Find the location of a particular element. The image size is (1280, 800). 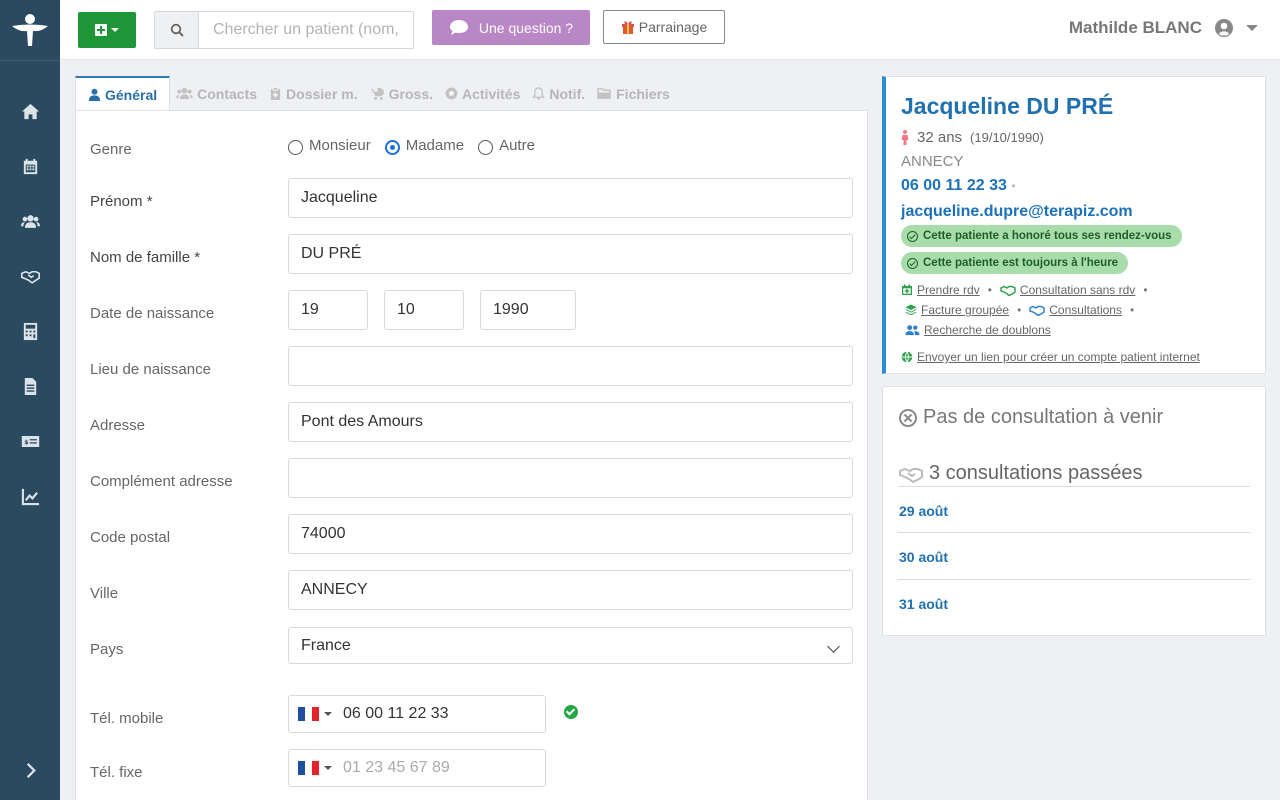

complement-label: Complément adresse is located at coordinates (161, 481).